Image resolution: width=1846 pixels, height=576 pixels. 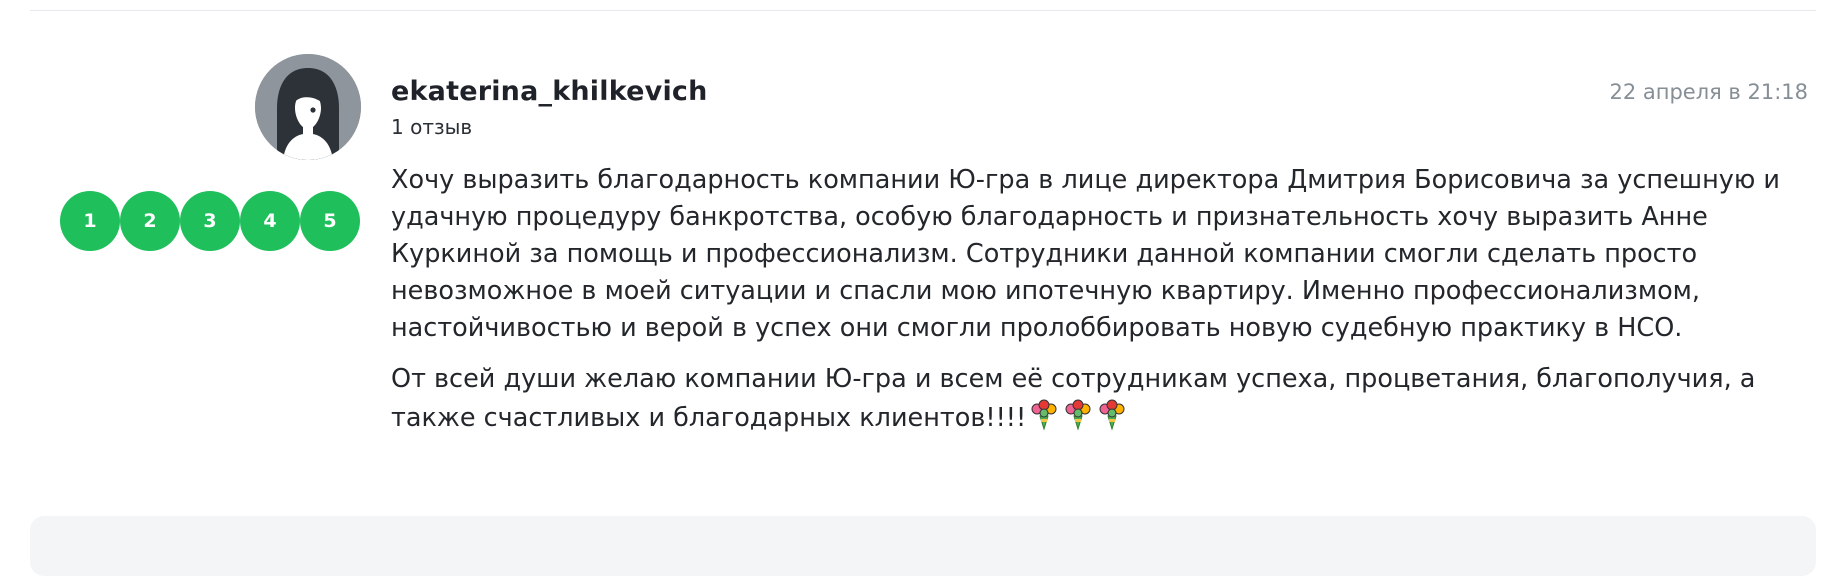 I want to click on rating-circle-3: 3, so click(x=210, y=221).